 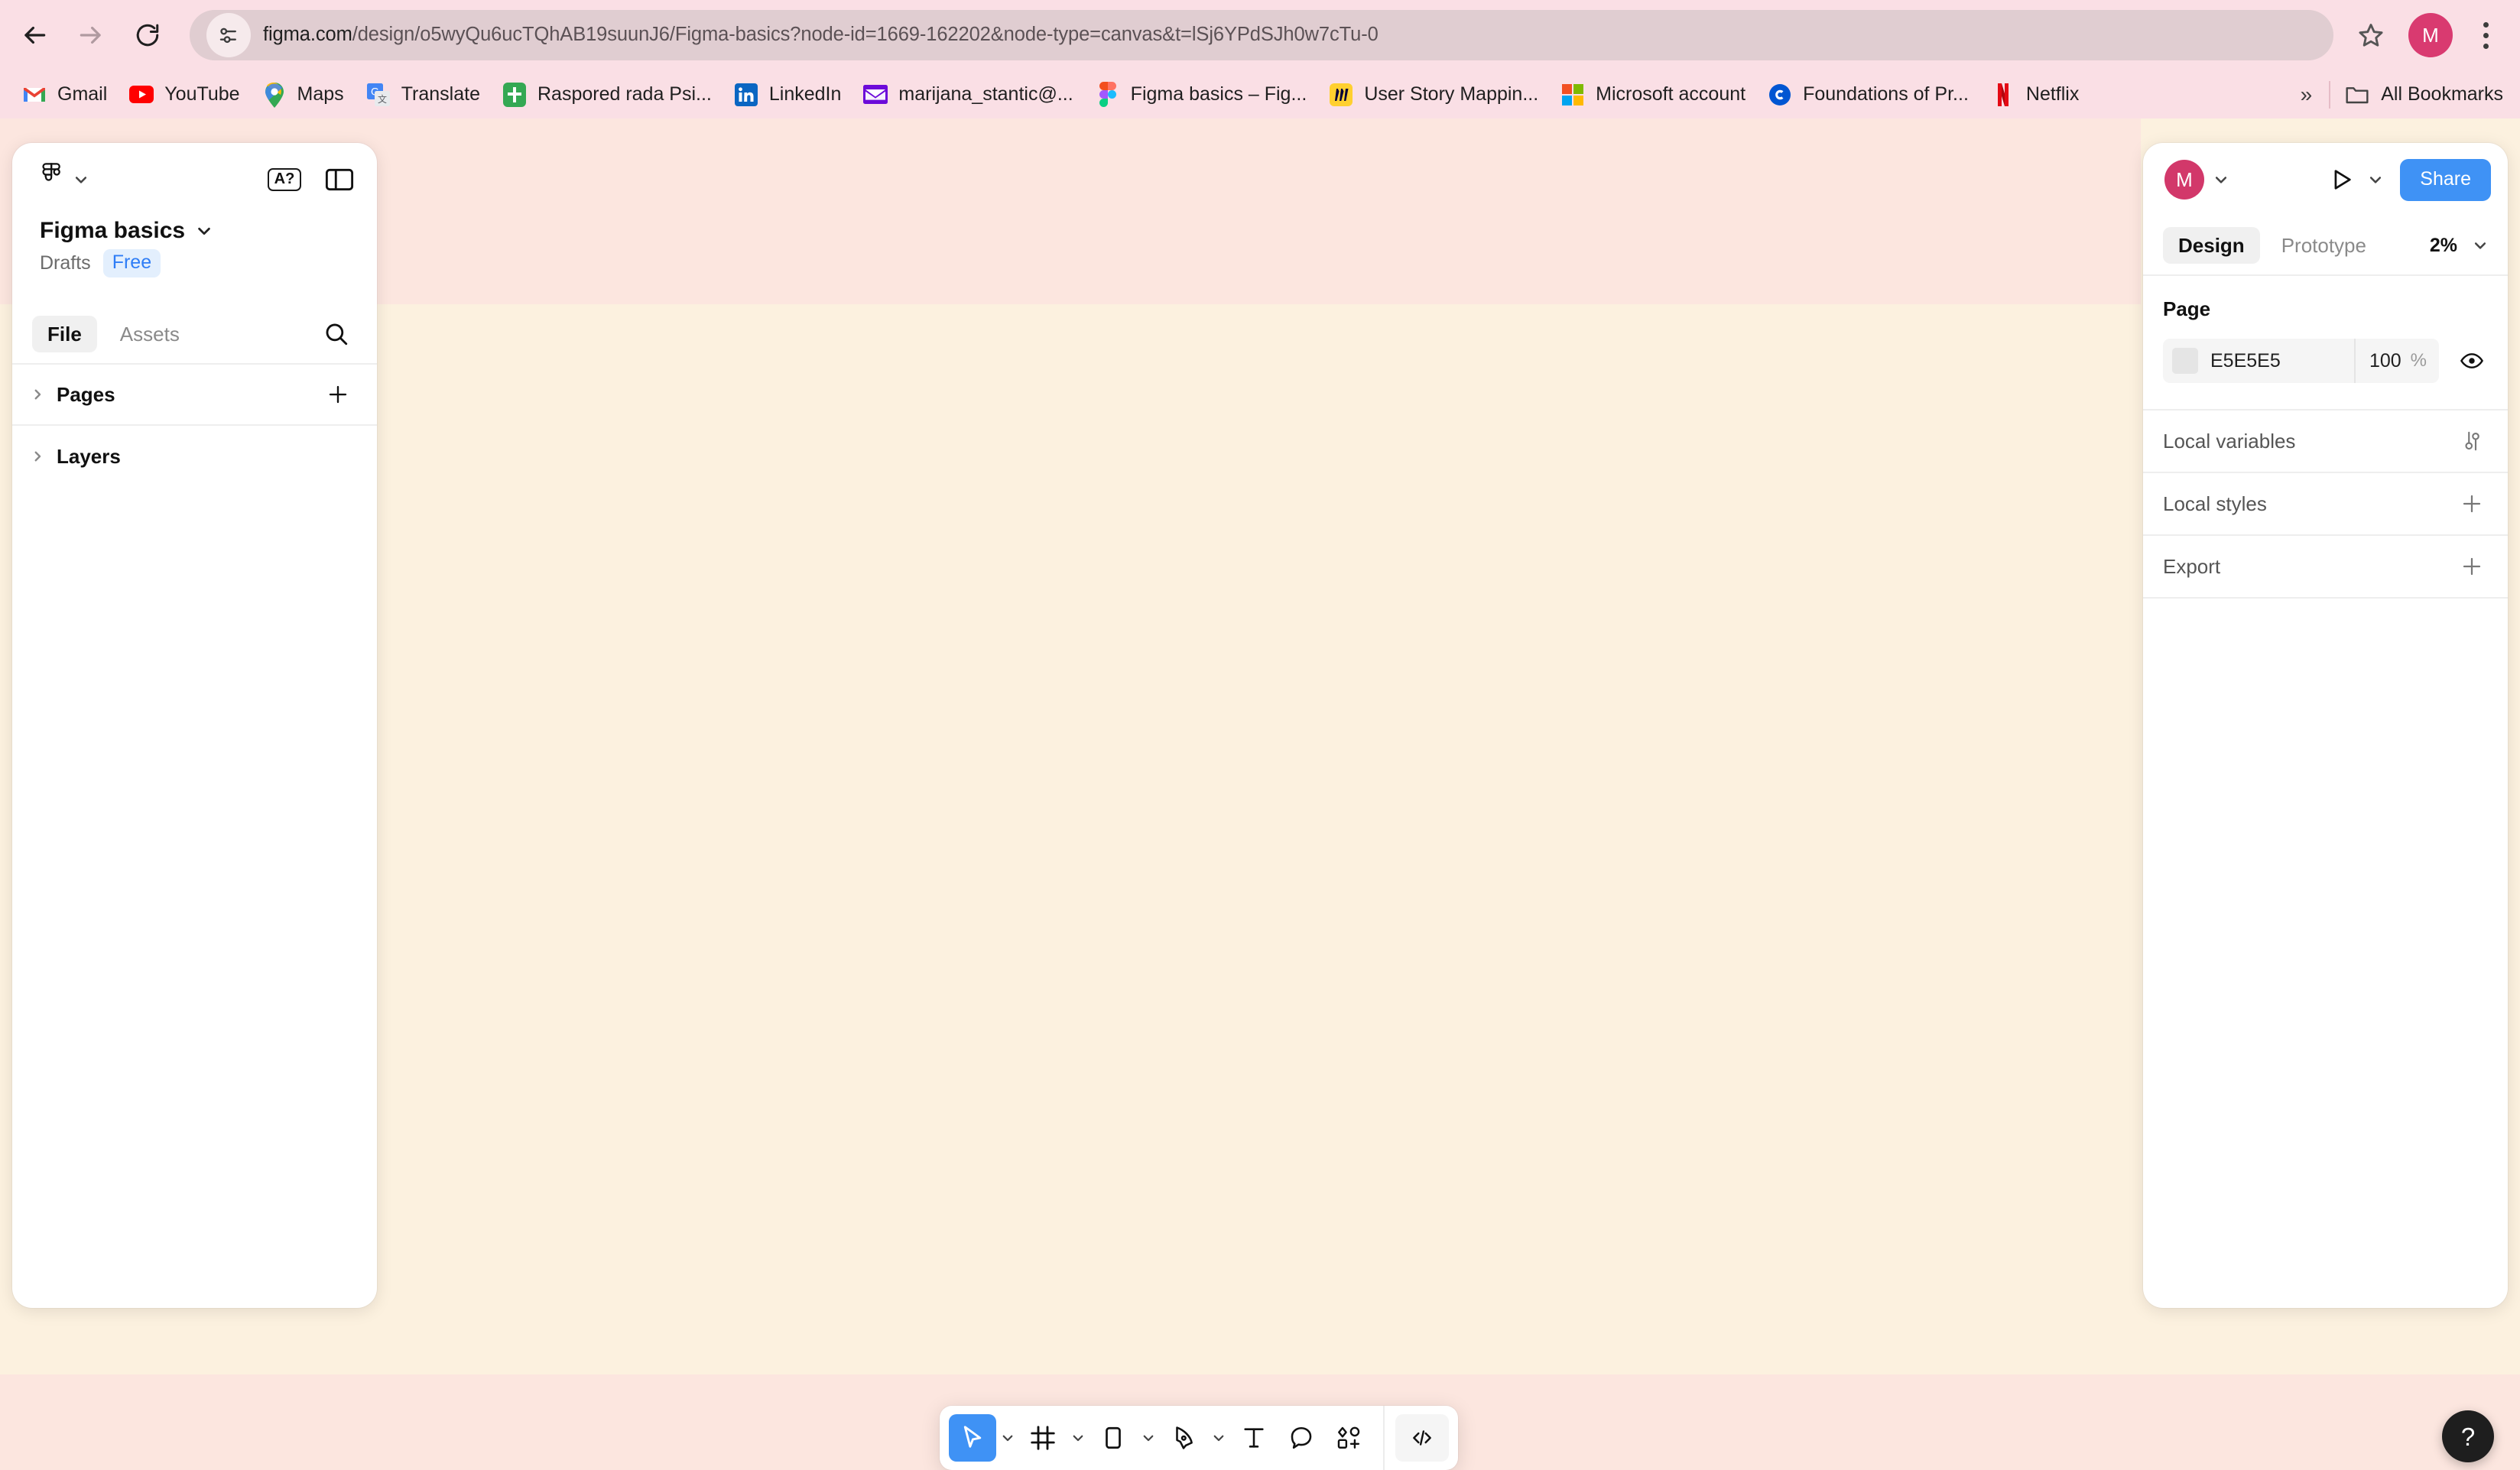 I want to click on zoom-level: 2%, so click(x=2443, y=245).